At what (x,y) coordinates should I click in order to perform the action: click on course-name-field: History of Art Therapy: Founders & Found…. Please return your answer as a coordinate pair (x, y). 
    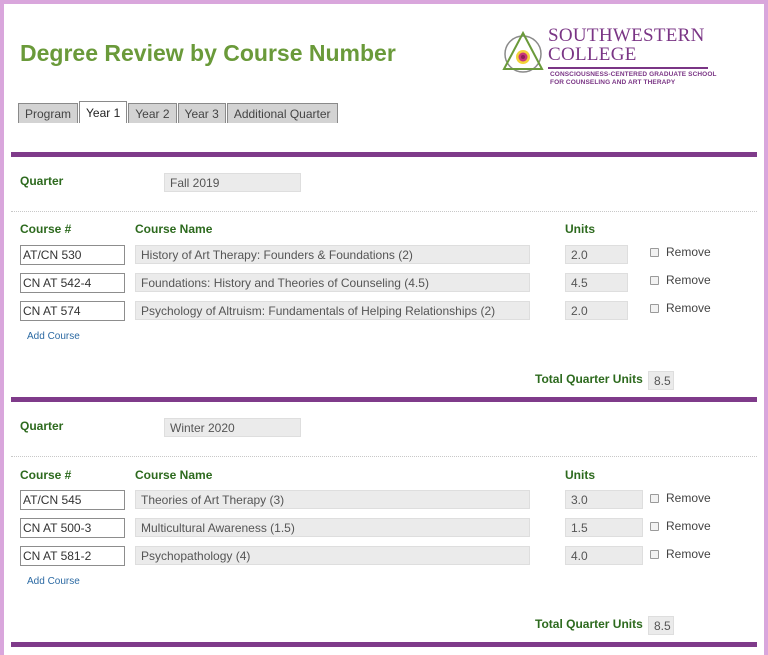
    Looking at the image, I should click on (332, 254).